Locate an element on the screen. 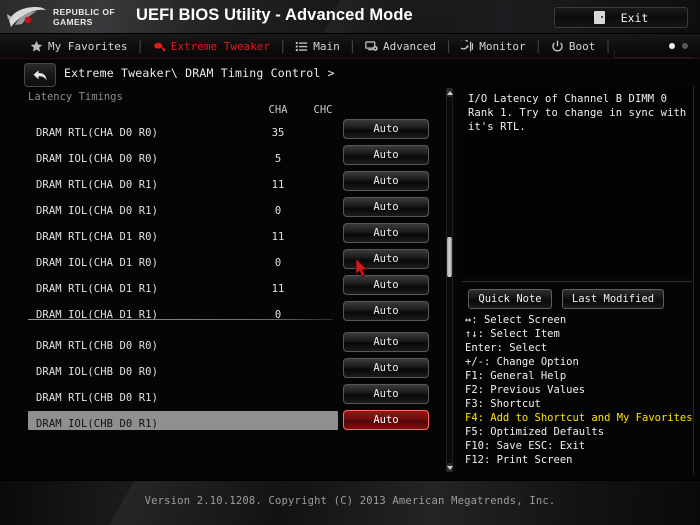 The width and height of the screenshot is (700, 525). brand-line-2: GAMERS is located at coordinates (73, 22).